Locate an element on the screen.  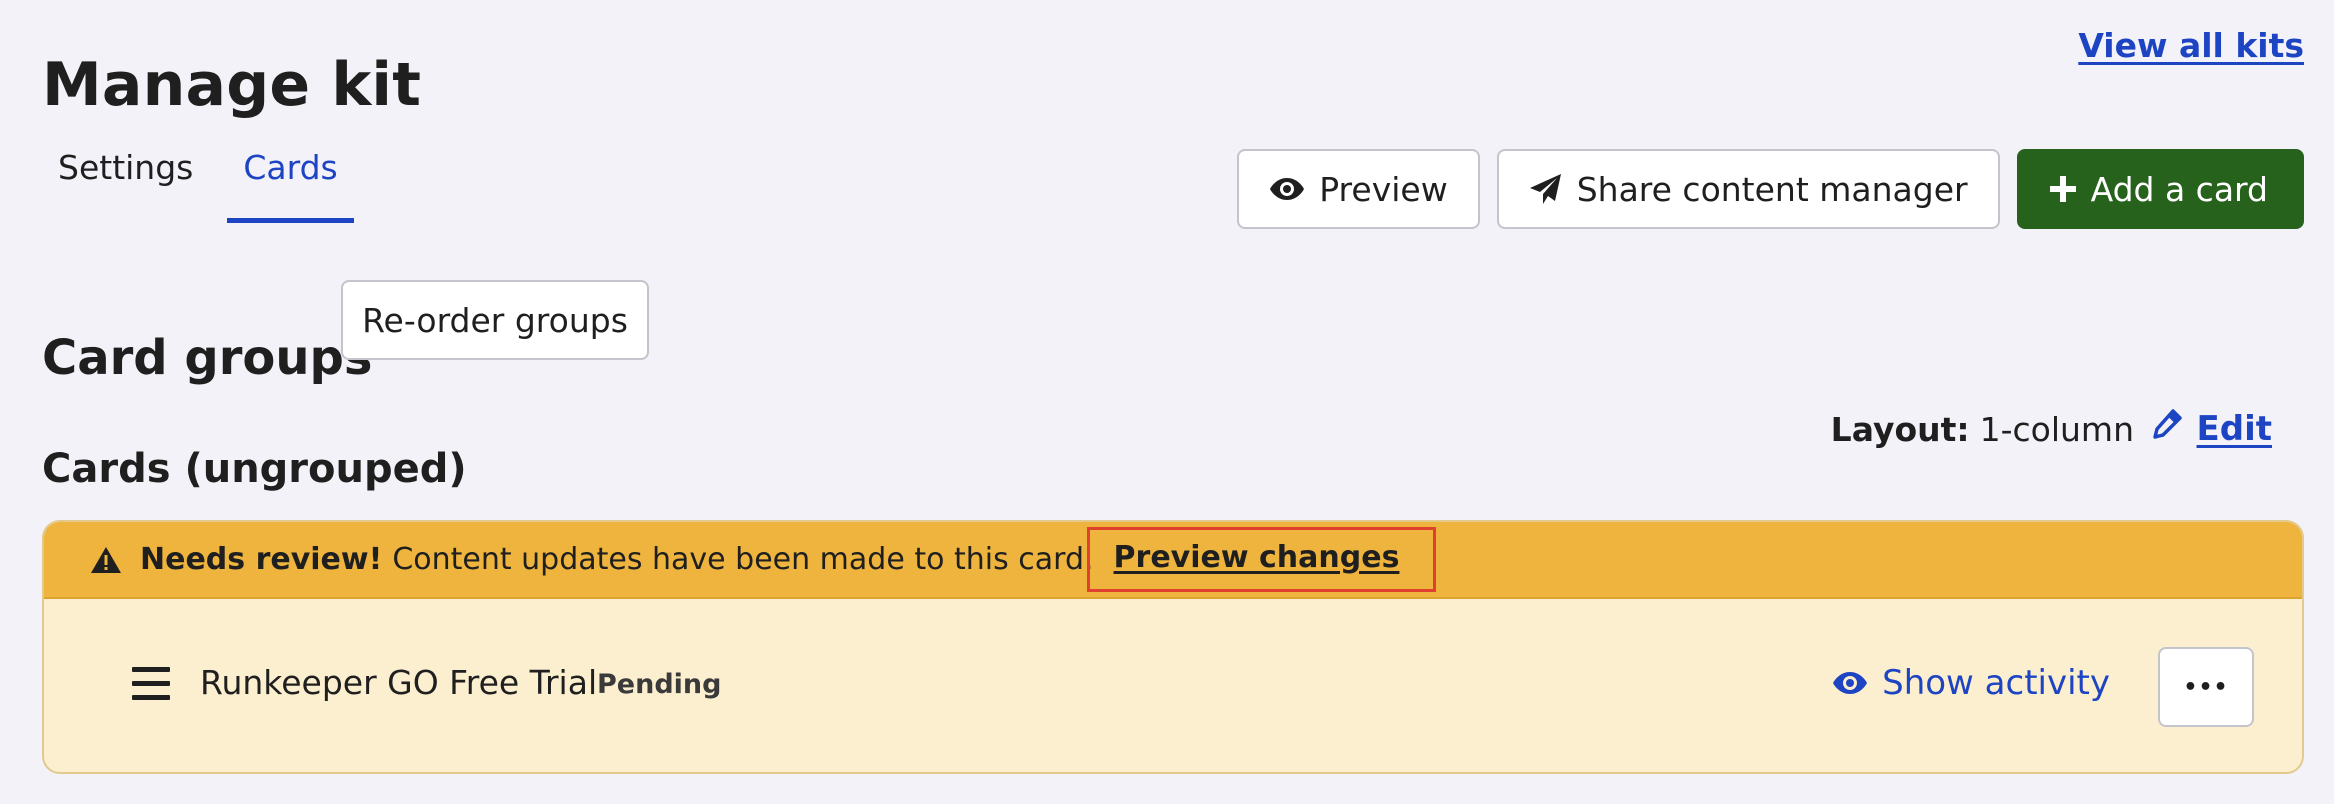
toolbar: Preview Share content manager Add a card is located at coordinates (1770, 189).